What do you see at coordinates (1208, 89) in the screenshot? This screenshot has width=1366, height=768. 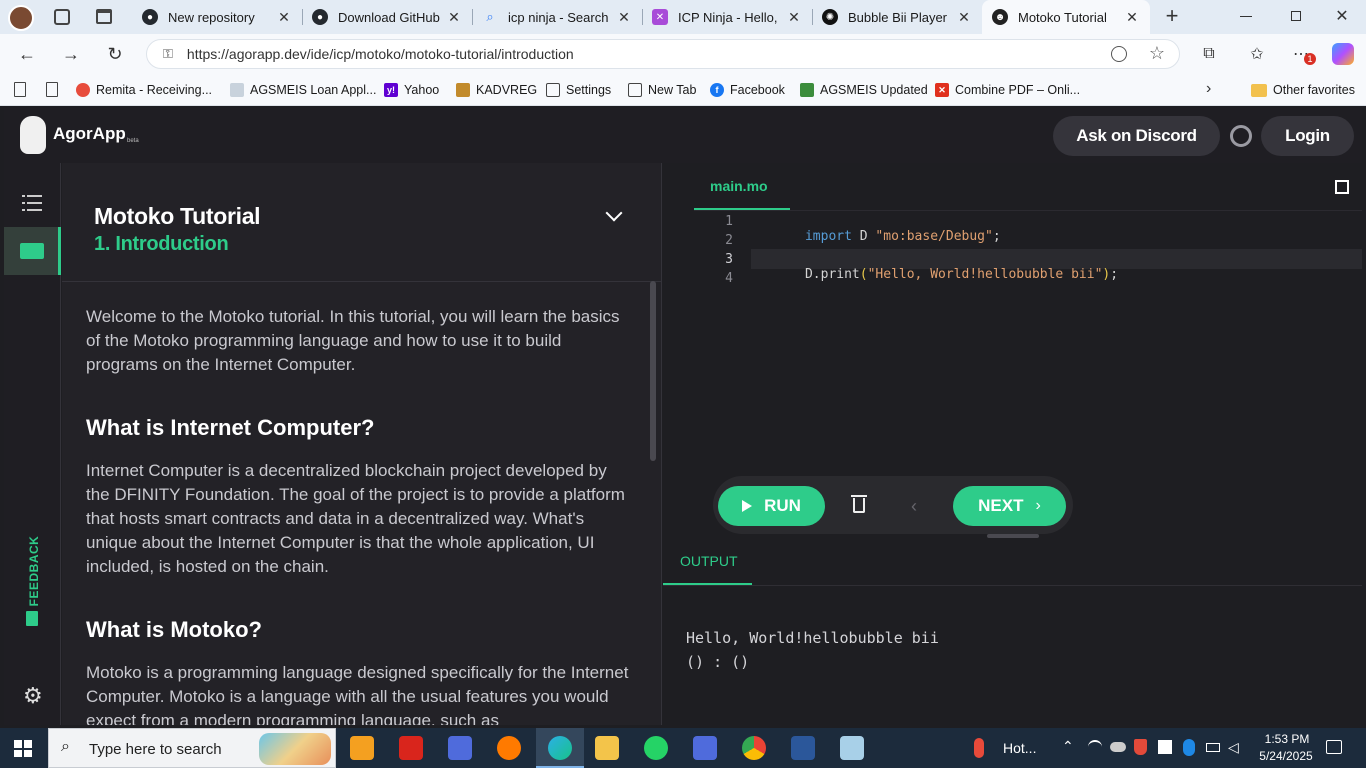 I see `chevron-right-icon: ›` at bounding box center [1208, 89].